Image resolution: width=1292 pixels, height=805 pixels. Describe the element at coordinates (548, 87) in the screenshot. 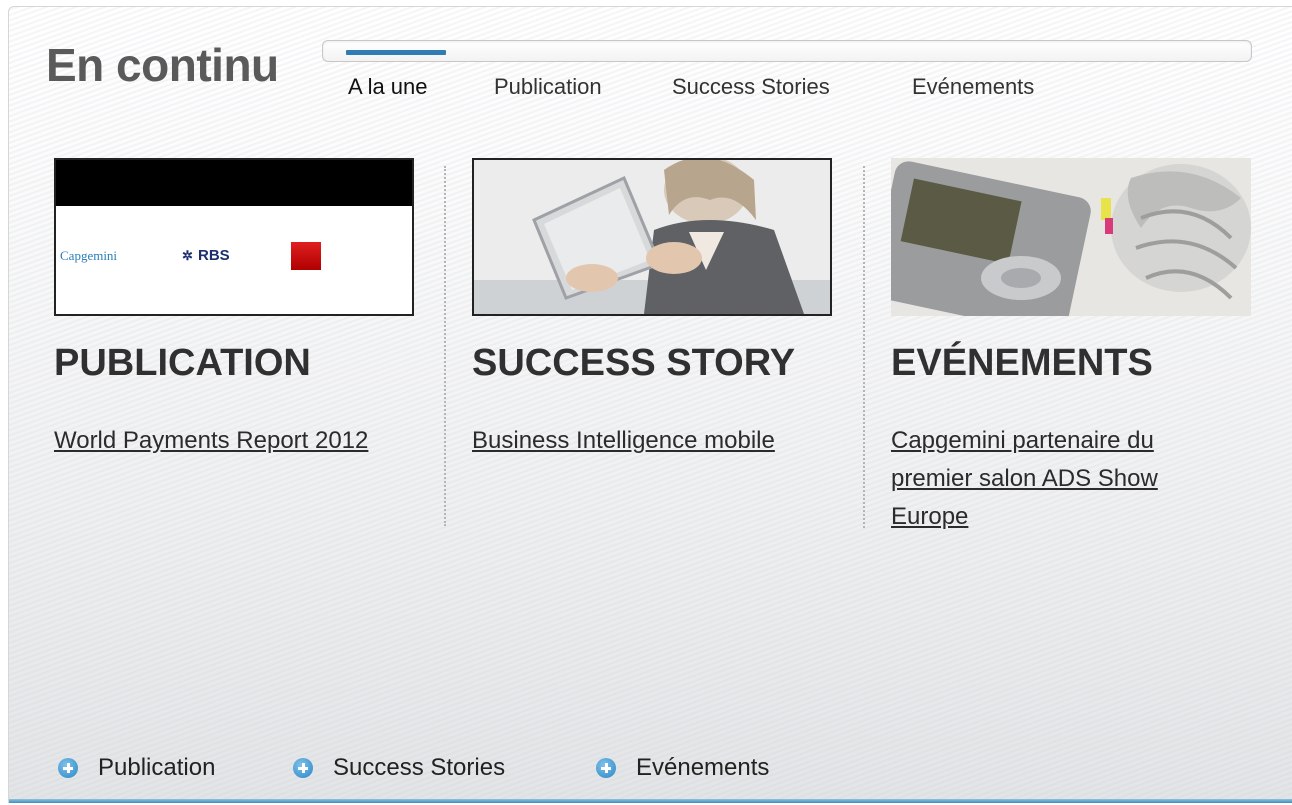

I see `tab-publication: Publication` at that location.